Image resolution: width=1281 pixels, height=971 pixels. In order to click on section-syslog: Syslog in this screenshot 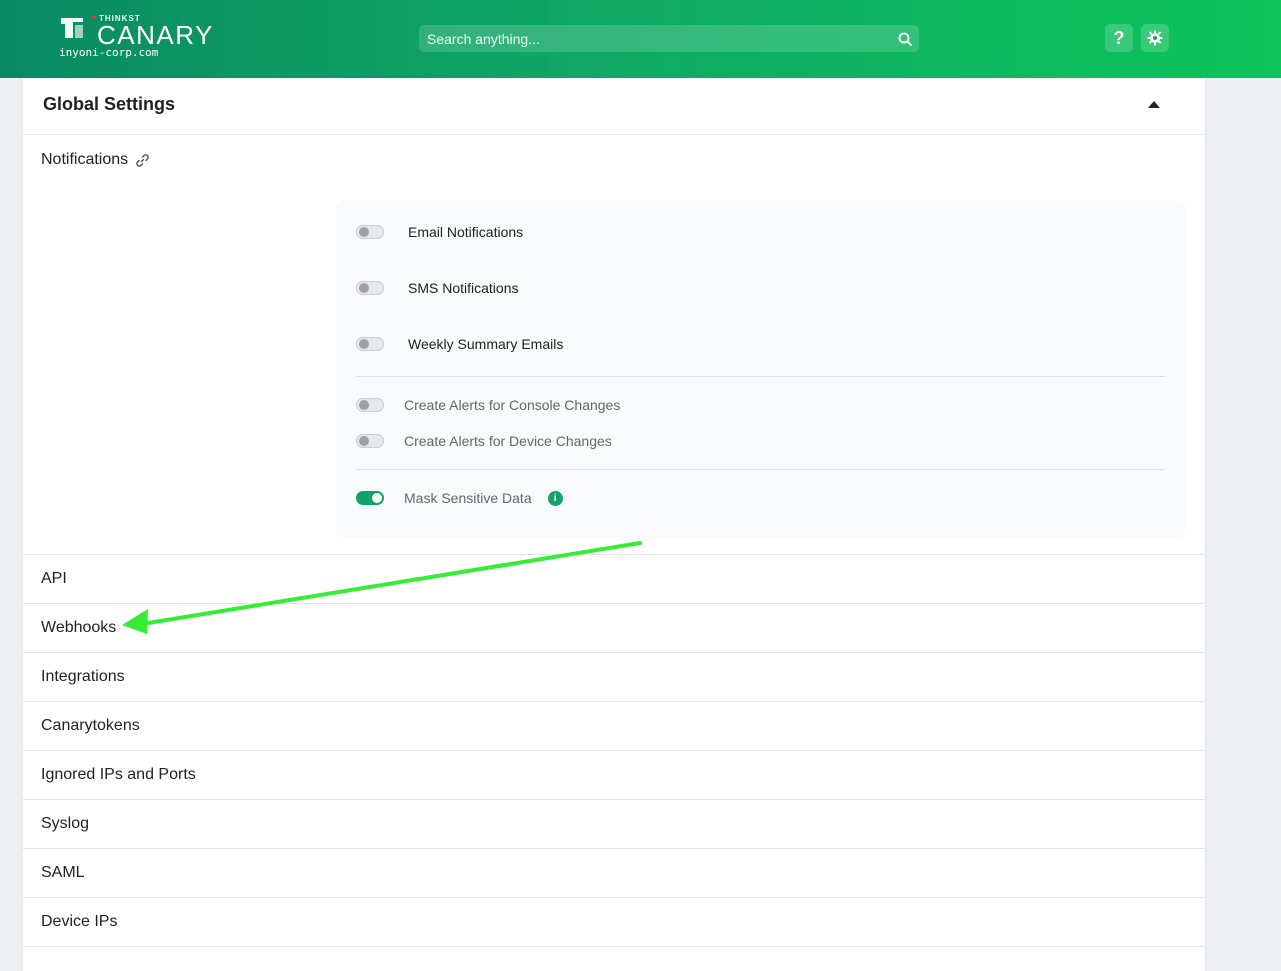, I will do `click(614, 824)`.